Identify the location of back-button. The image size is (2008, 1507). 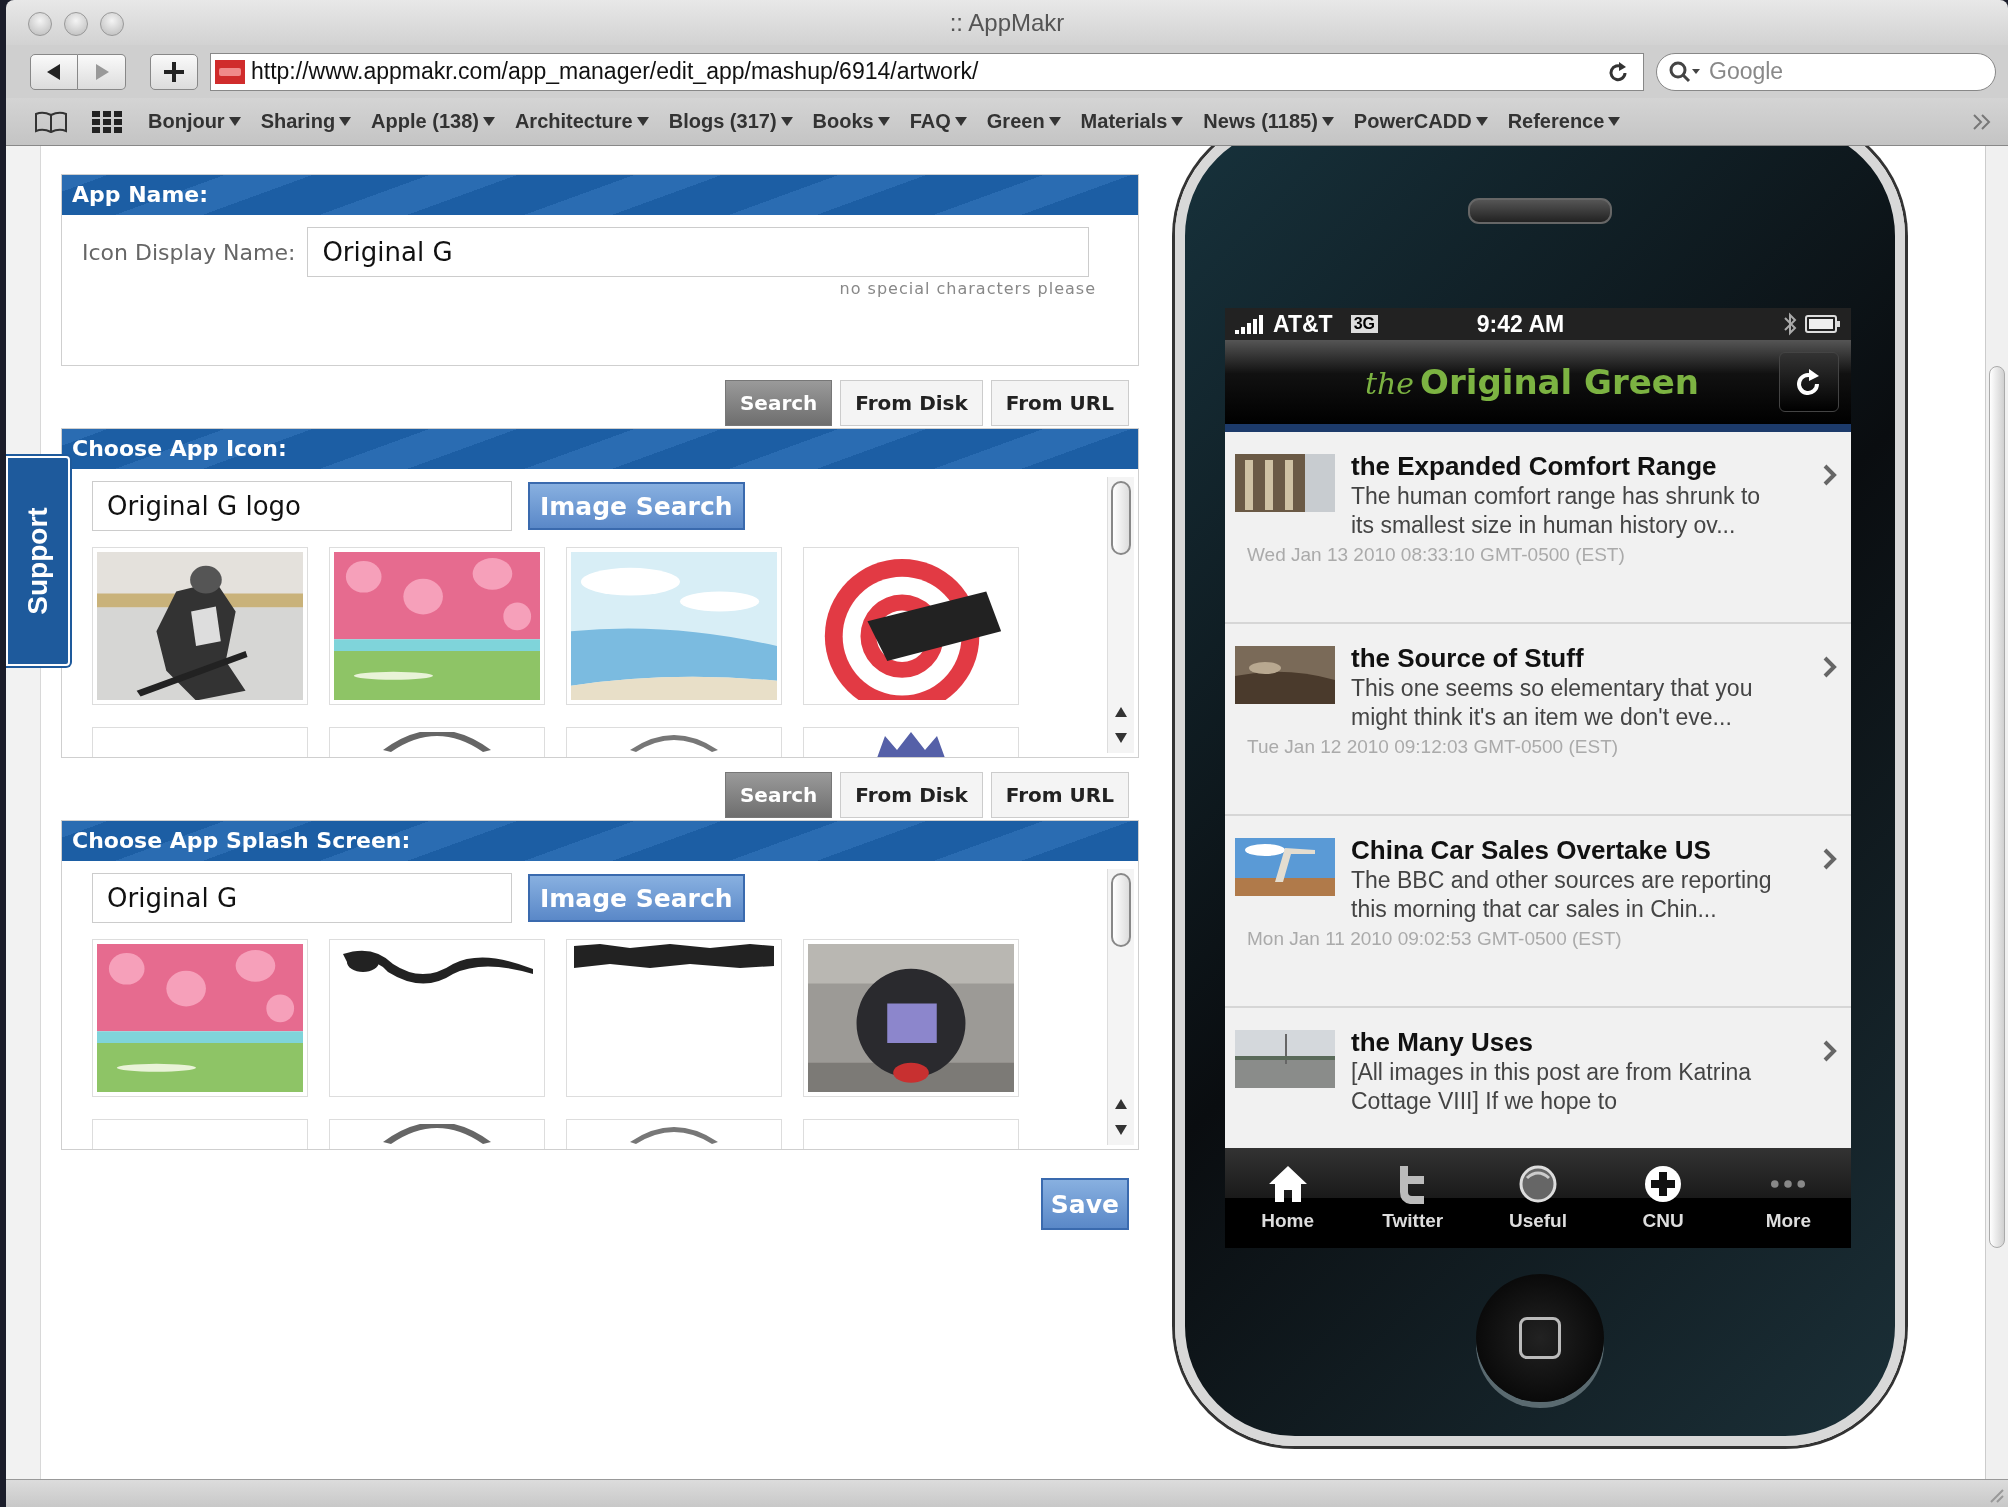
(54, 71).